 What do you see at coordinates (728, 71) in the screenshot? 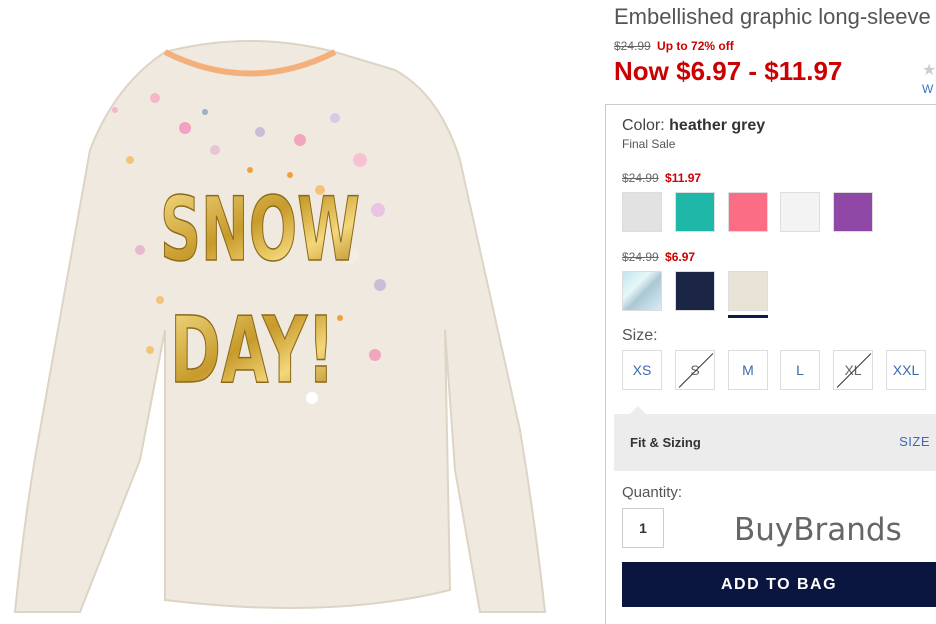
I see `now-price: Now $6.97 - $11.97` at bounding box center [728, 71].